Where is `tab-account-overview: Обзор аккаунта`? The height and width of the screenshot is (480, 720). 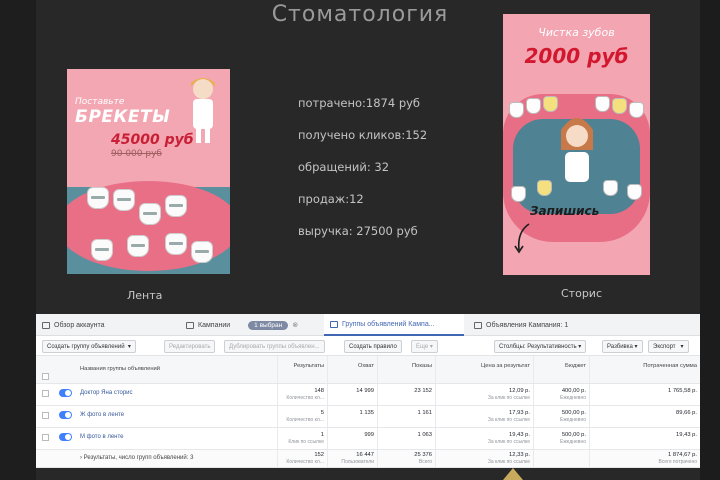
tab-account-overview: Обзор аккаунта is located at coordinates (106, 325).